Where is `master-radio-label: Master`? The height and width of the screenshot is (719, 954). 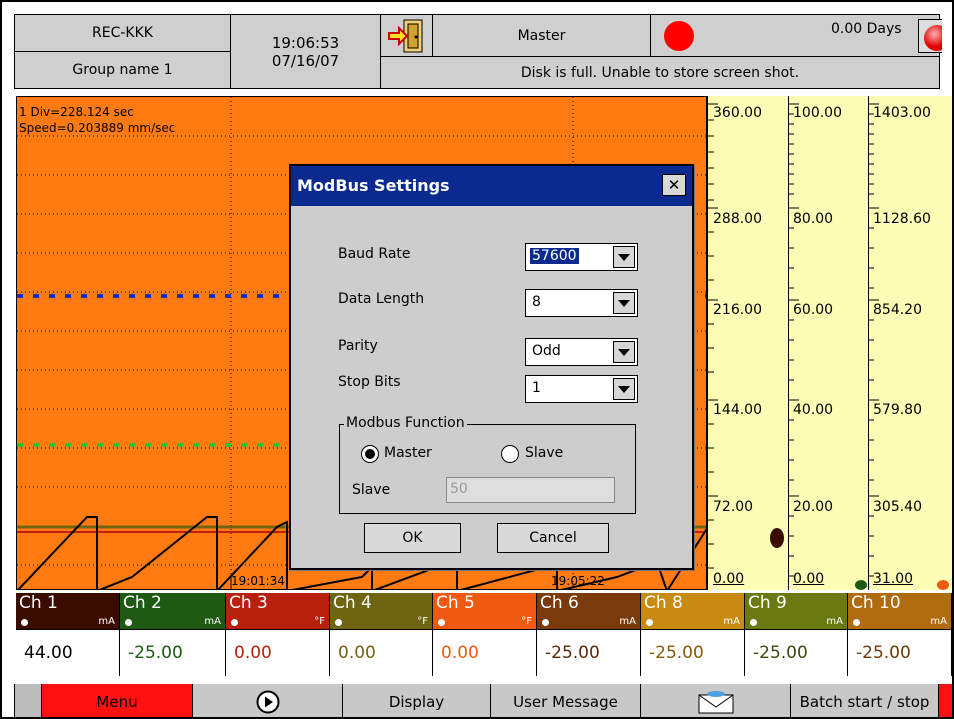
master-radio-label: Master is located at coordinates (408, 453).